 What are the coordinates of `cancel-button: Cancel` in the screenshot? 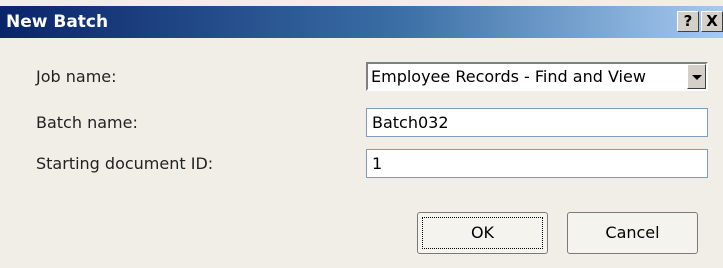 It's located at (632, 233).